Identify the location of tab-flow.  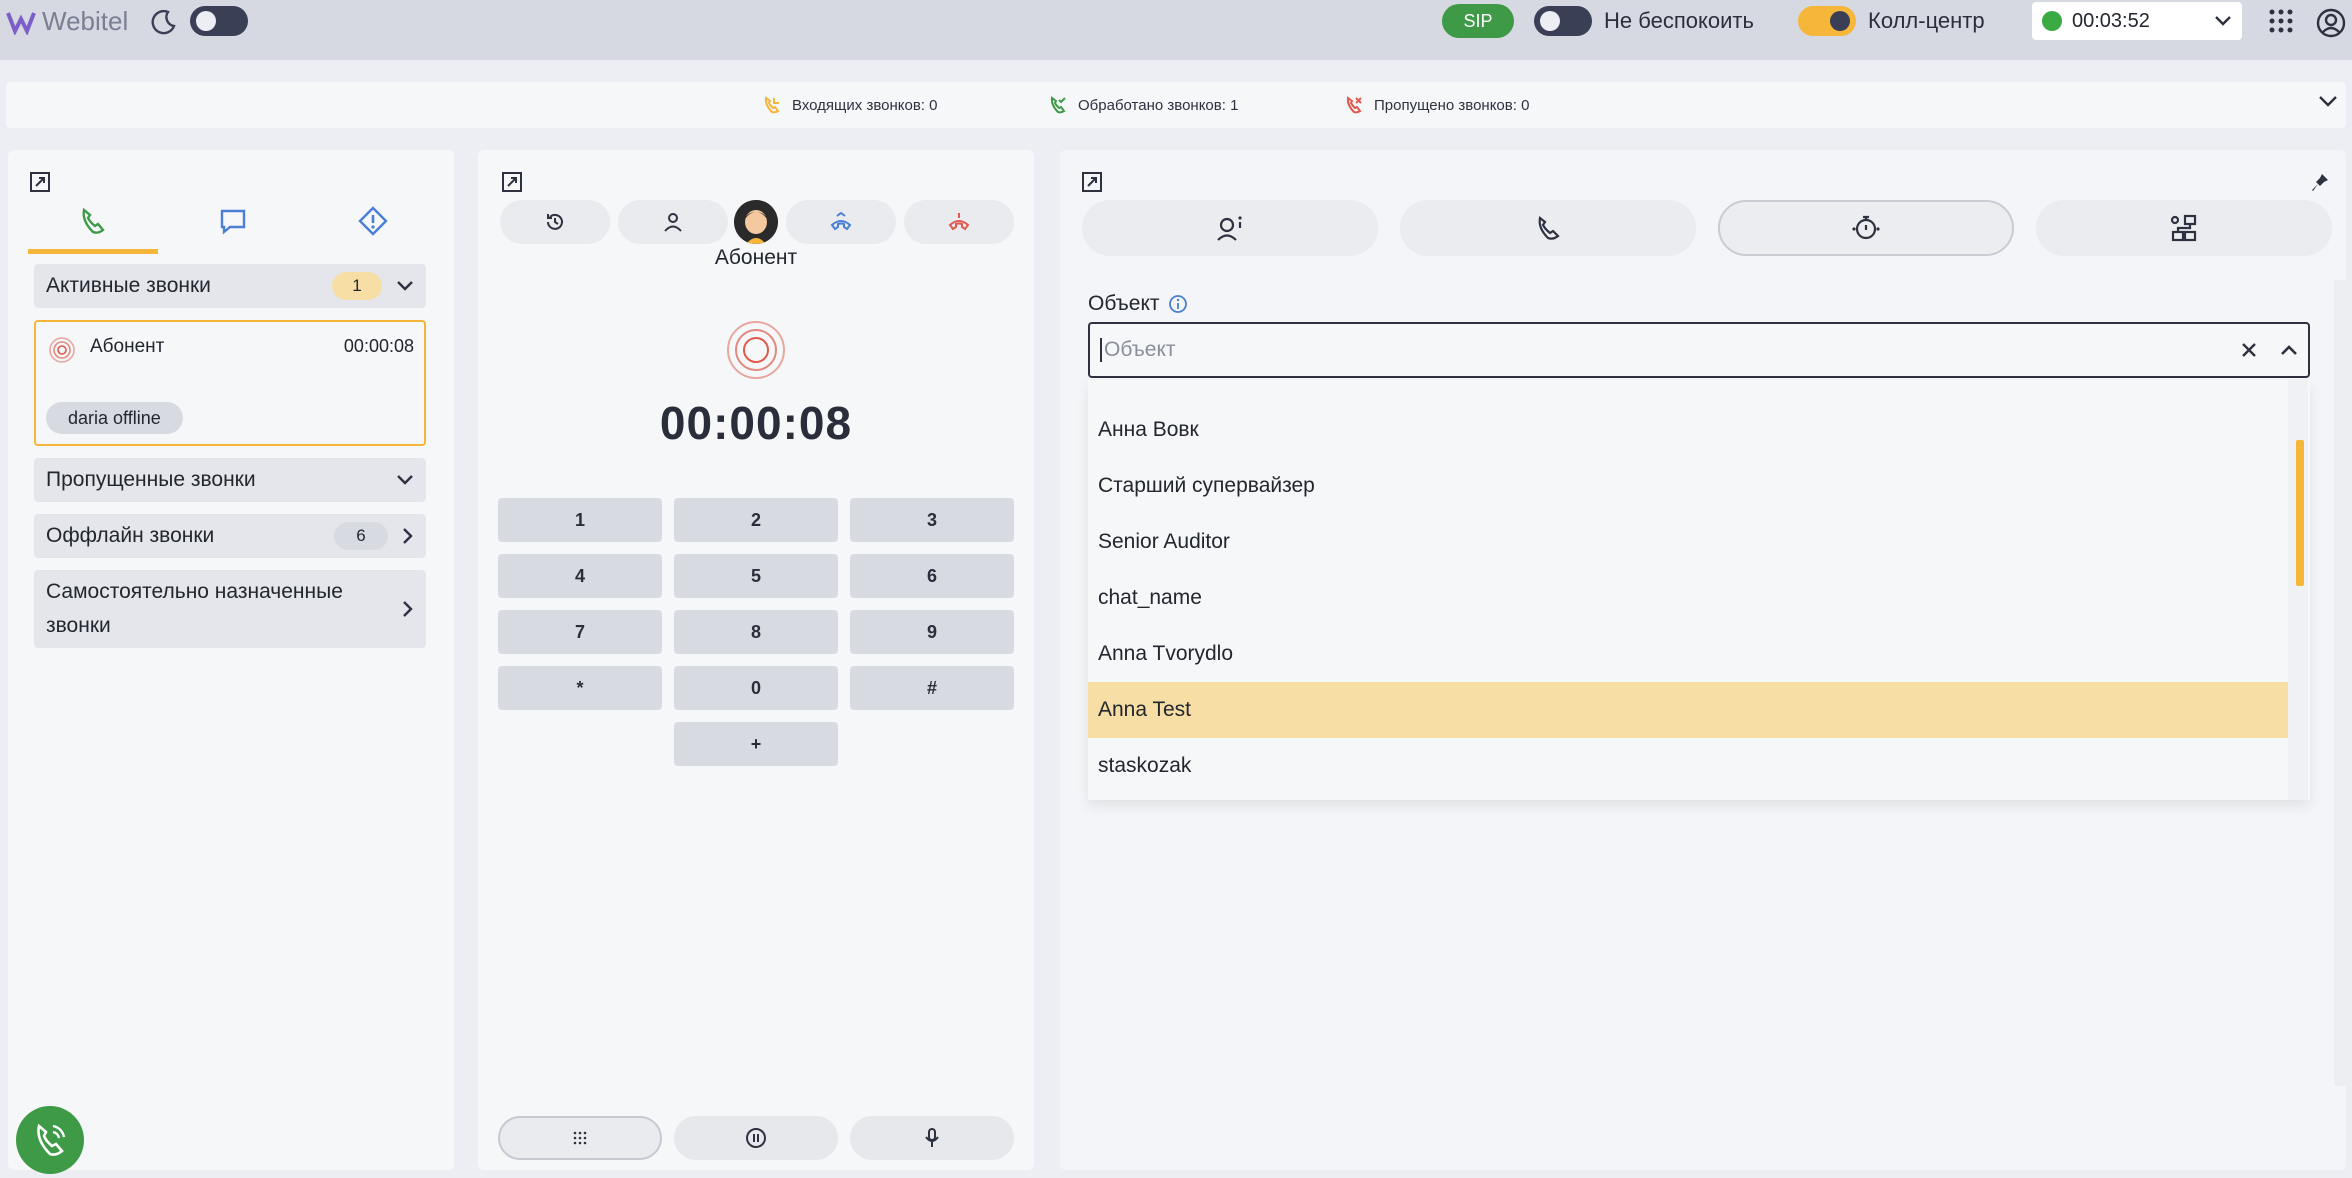
(2184, 228).